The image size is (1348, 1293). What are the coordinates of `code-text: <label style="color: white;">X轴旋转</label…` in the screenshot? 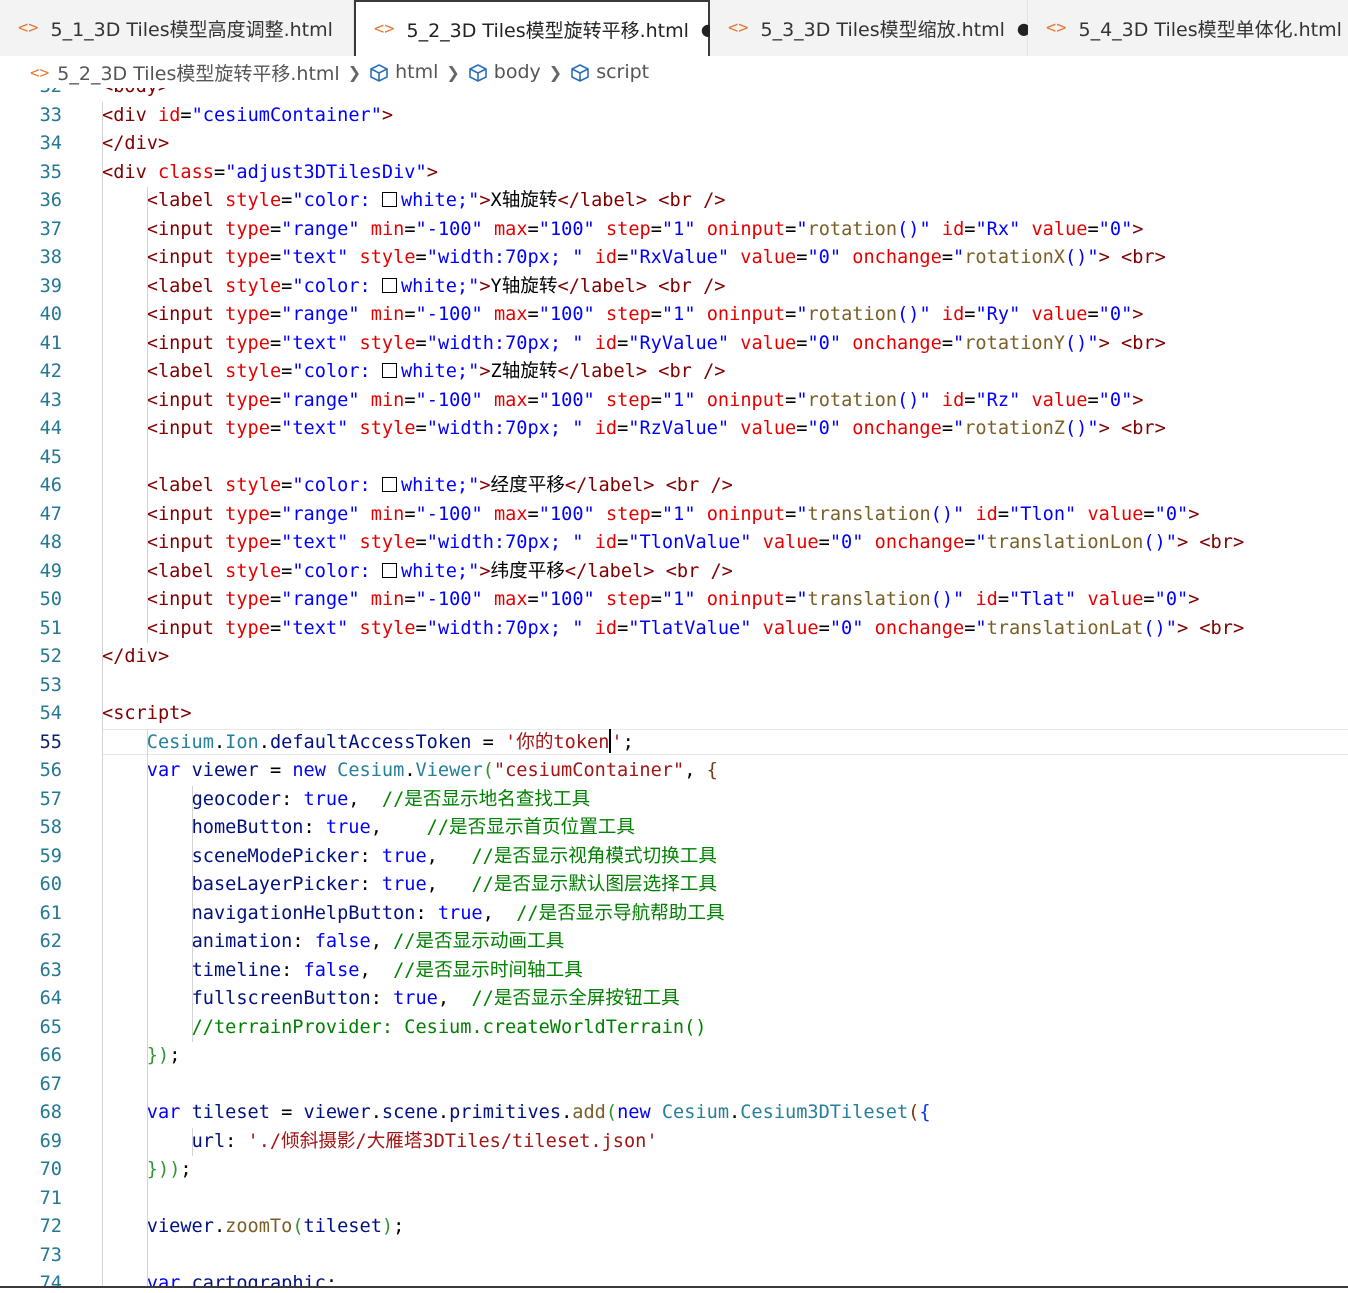 It's located at (436, 200).